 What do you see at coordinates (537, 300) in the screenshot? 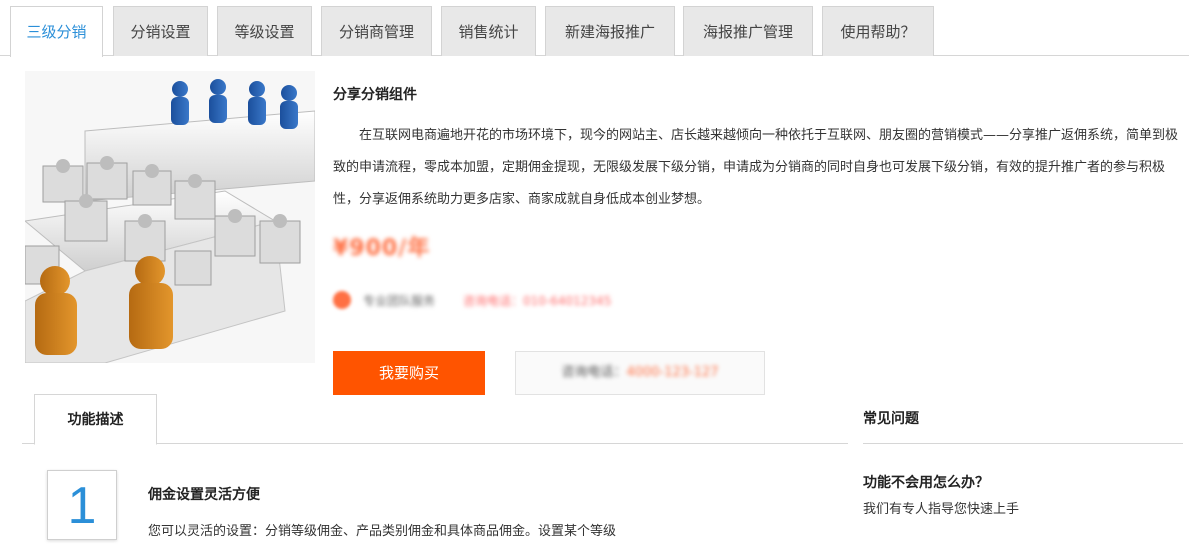
I see `consult-text: 咨询电话：010-64012345` at bounding box center [537, 300].